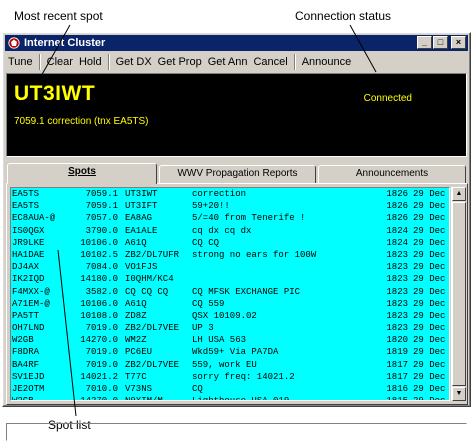 Image resolution: width=474 pixels, height=441 pixels. What do you see at coordinates (31, 303) in the screenshot?
I see `spot-spotter: A71EM-@` at bounding box center [31, 303].